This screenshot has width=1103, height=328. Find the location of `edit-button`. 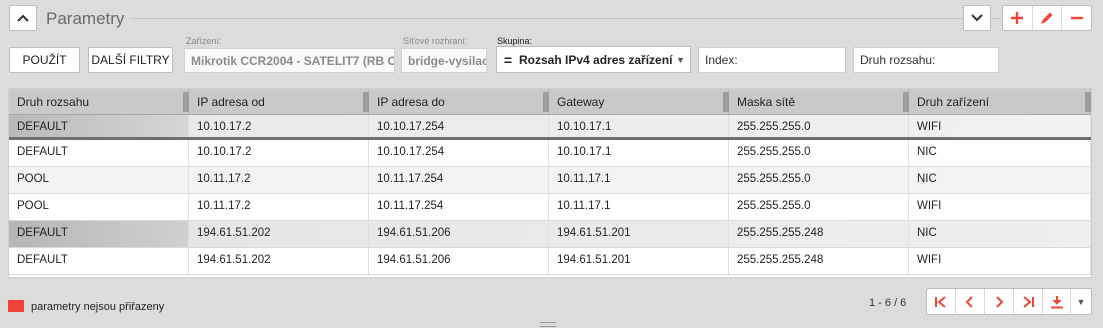

edit-button is located at coordinates (1048, 18).